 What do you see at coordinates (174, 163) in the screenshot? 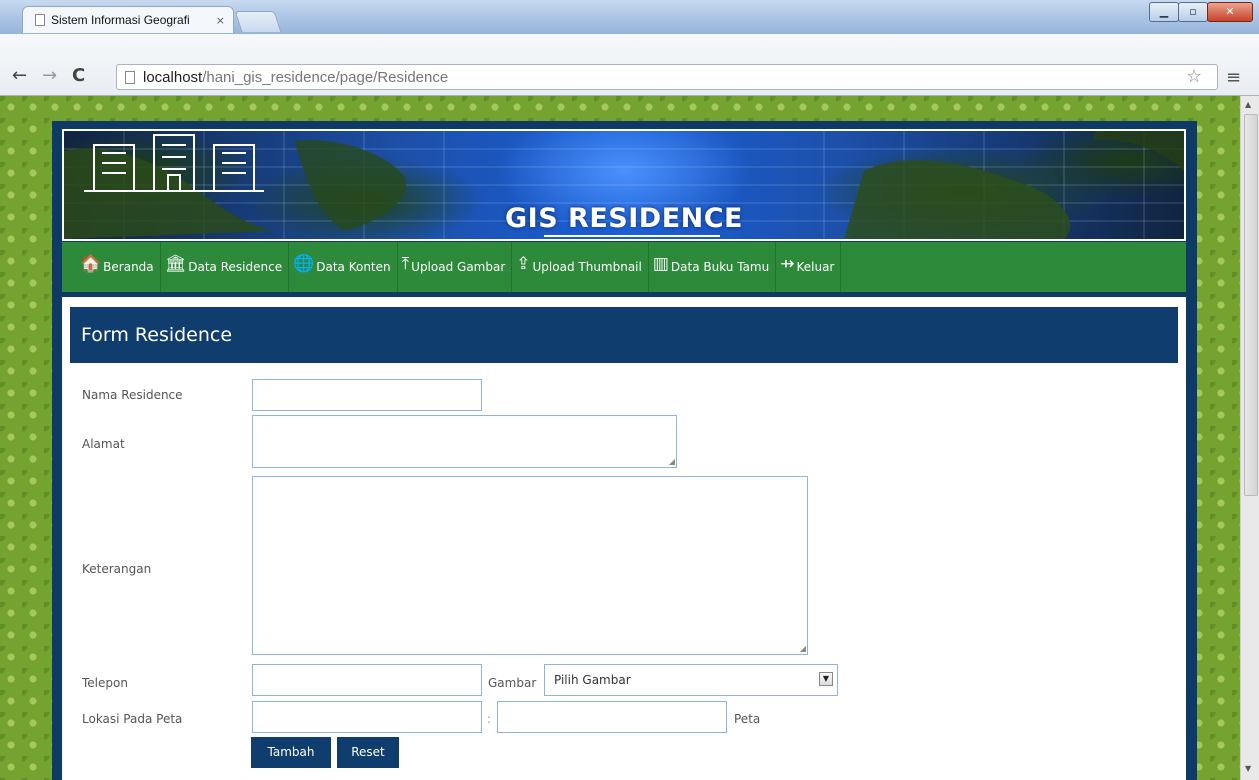
I see `building-logo-icon` at bounding box center [174, 163].